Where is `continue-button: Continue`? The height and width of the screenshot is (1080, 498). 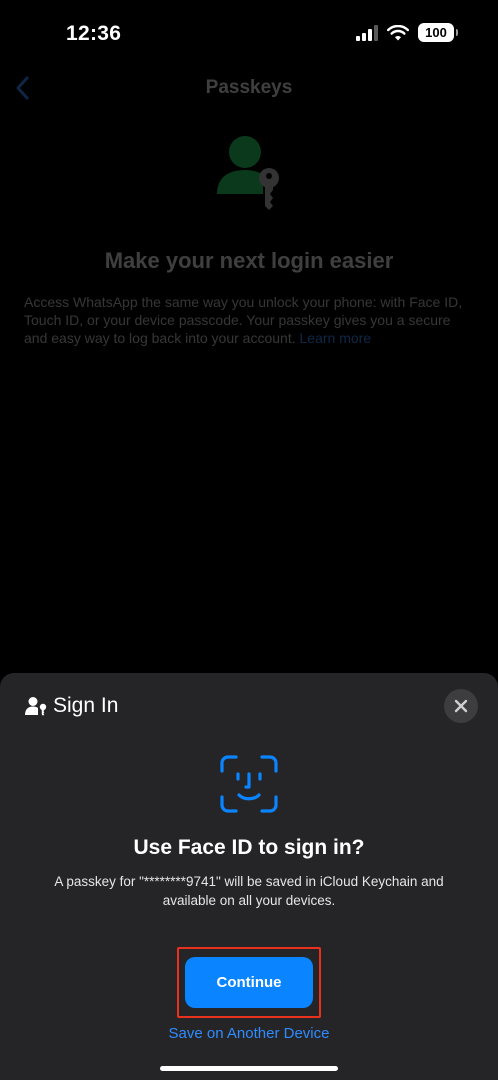
continue-button: Continue is located at coordinates (249, 982).